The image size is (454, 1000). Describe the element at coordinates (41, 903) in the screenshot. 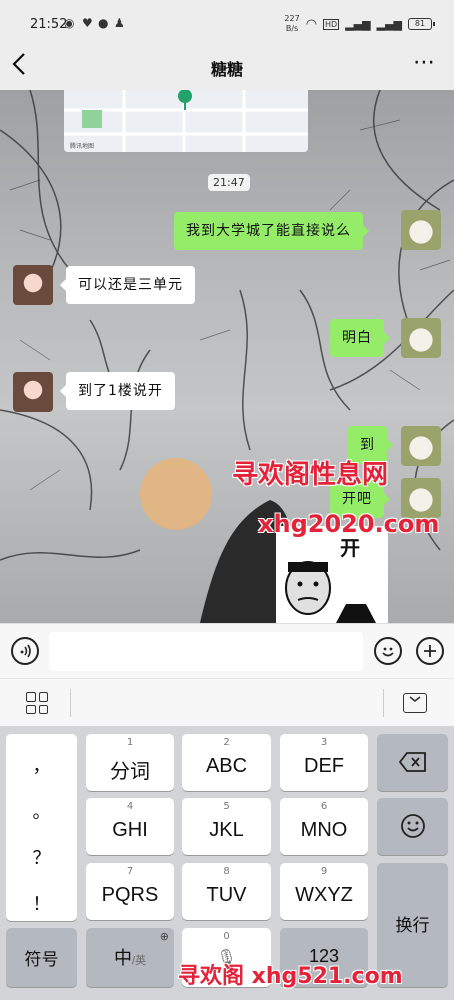

I see `punct-key: ！` at that location.